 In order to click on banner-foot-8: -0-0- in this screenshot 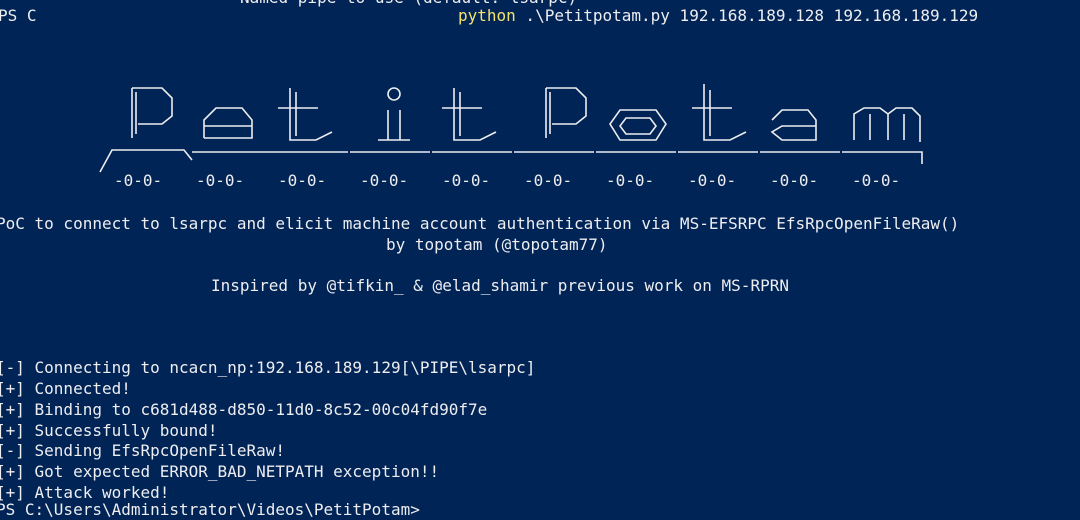, I will do `click(712, 180)`.